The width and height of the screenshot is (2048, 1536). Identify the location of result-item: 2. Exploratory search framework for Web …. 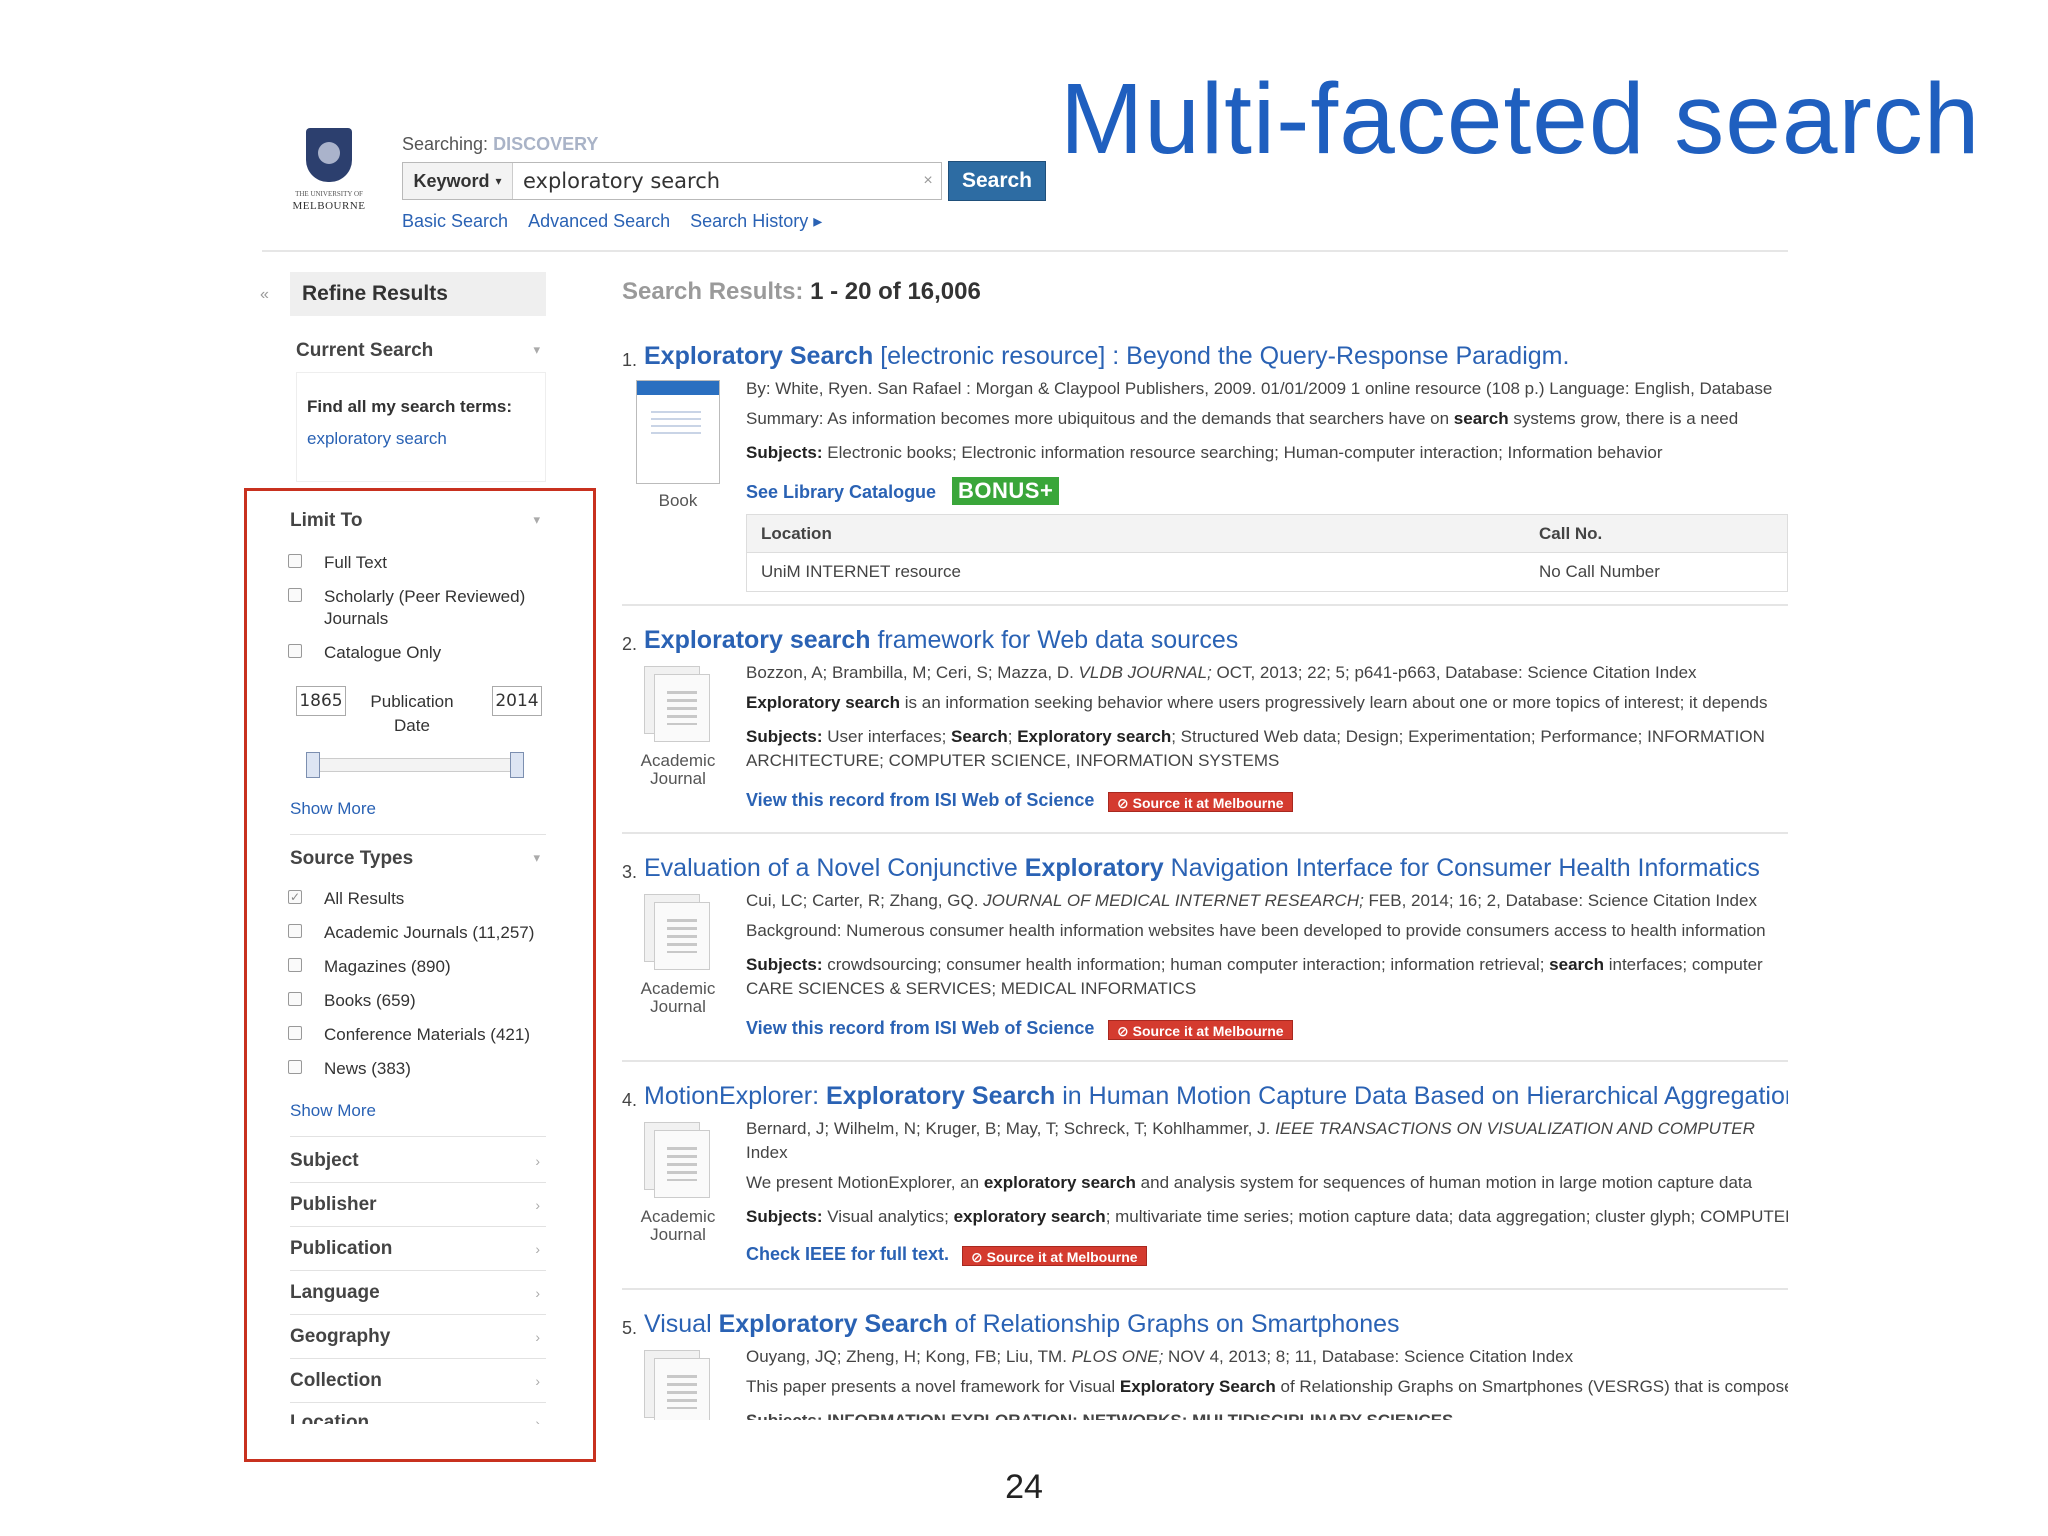
(1205, 726).